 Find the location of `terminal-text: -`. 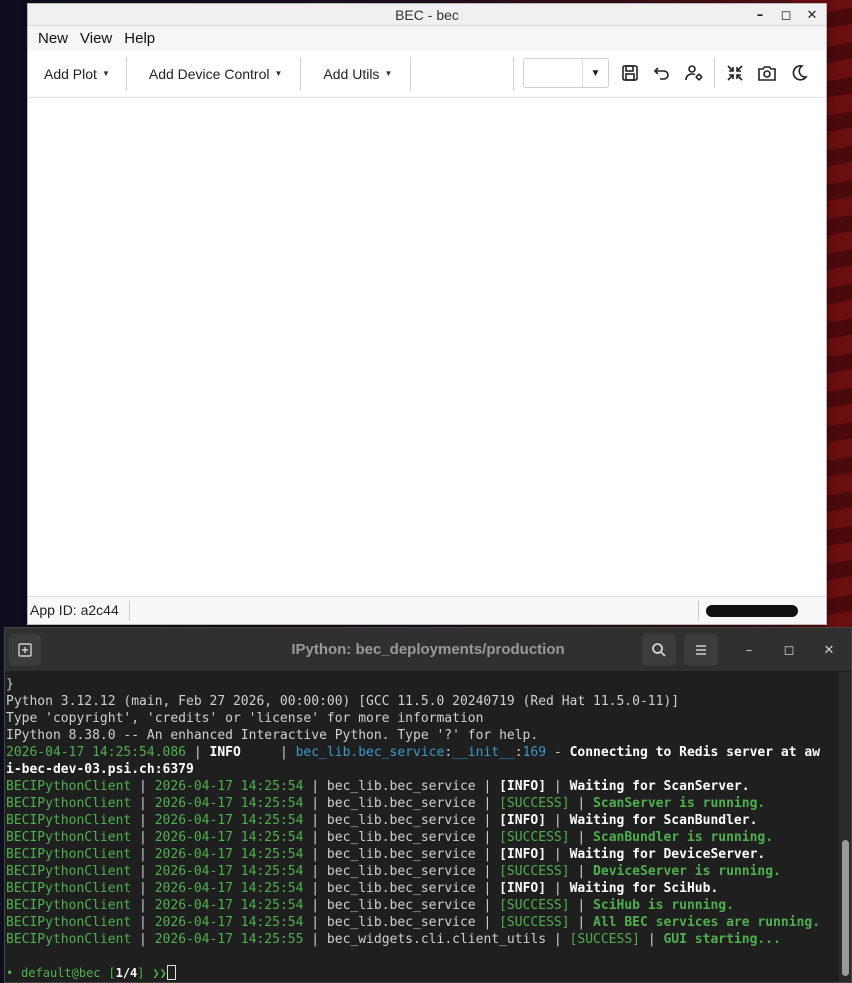

terminal-text: - is located at coordinates (558, 752).